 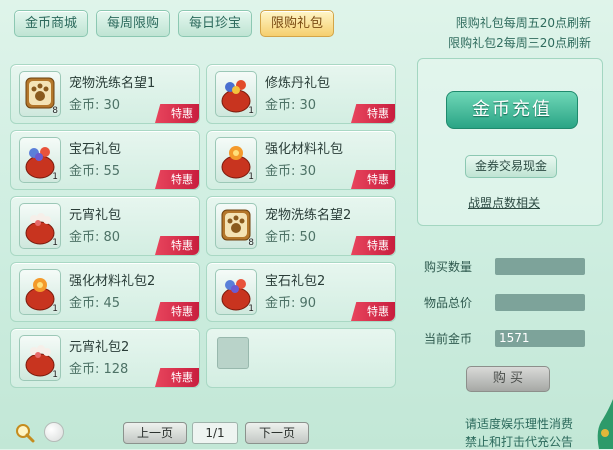 I want to click on next-page-button: 下一页, so click(x=277, y=433).